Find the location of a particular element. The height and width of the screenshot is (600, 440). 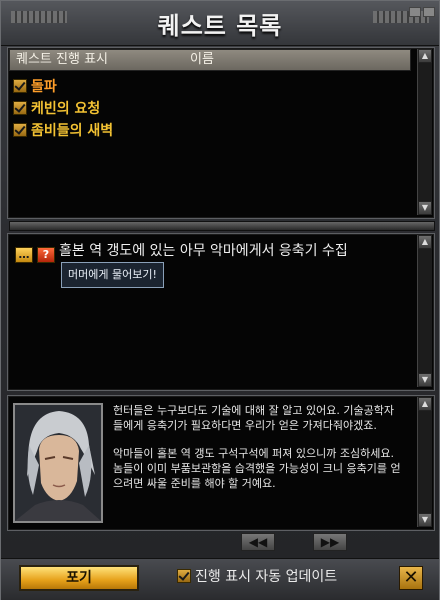

detail-scrollbar: ▲ ▼ is located at coordinates (424, 311).